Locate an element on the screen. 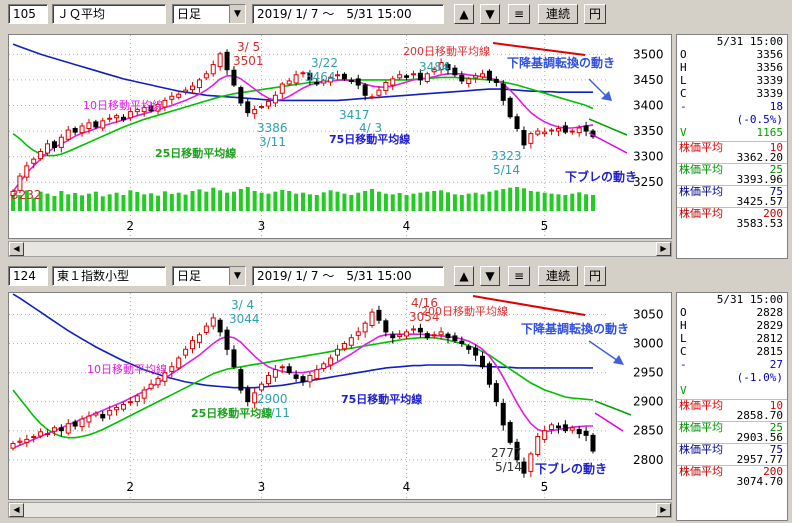 This screenshot has height=523, width=792. menu-button-1: ≡ is located at coordinates (519, 14).